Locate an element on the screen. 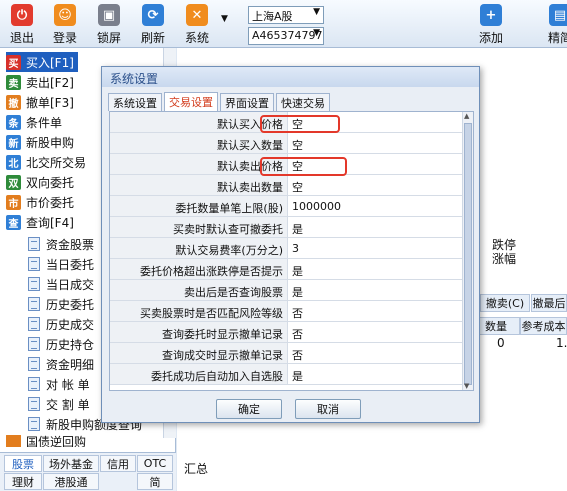 The image size is (567, 491). setting-row: 默认交易费率(万分之) 3 is located at coordinates (287, 248).